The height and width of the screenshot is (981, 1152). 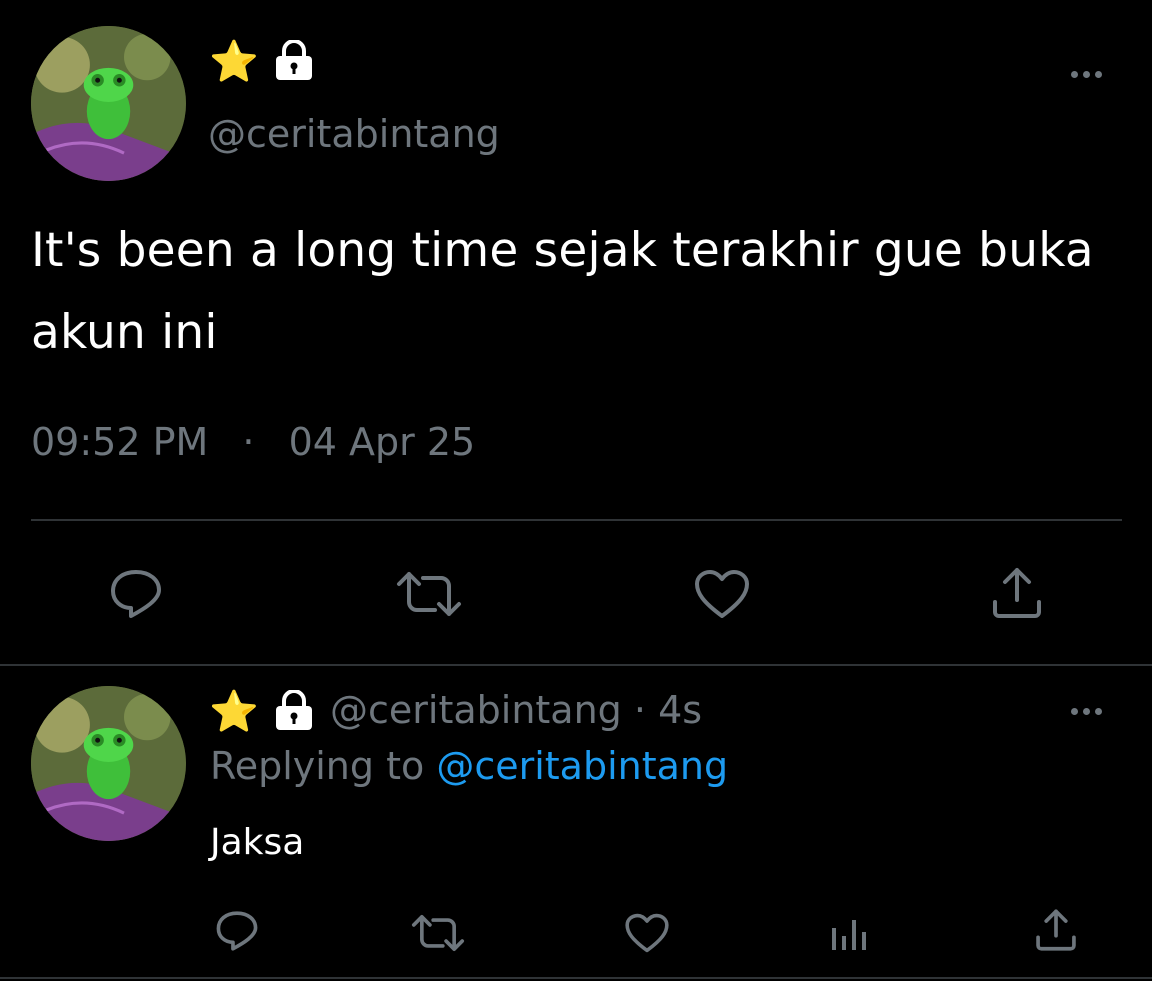 I want to click on author-handle: @ceritabintang, so click(x=354, y=134).